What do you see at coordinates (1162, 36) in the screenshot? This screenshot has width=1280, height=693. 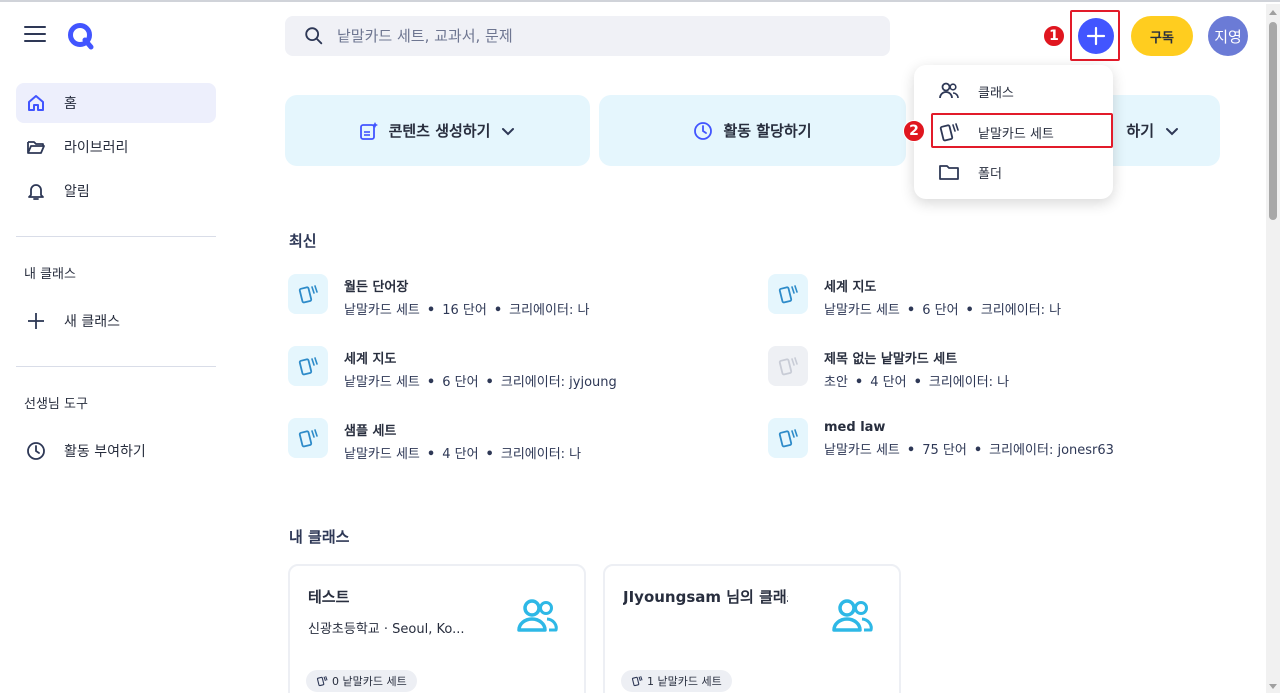 I see `subscribe-button: 구독` at bounding box center [1162, 36].